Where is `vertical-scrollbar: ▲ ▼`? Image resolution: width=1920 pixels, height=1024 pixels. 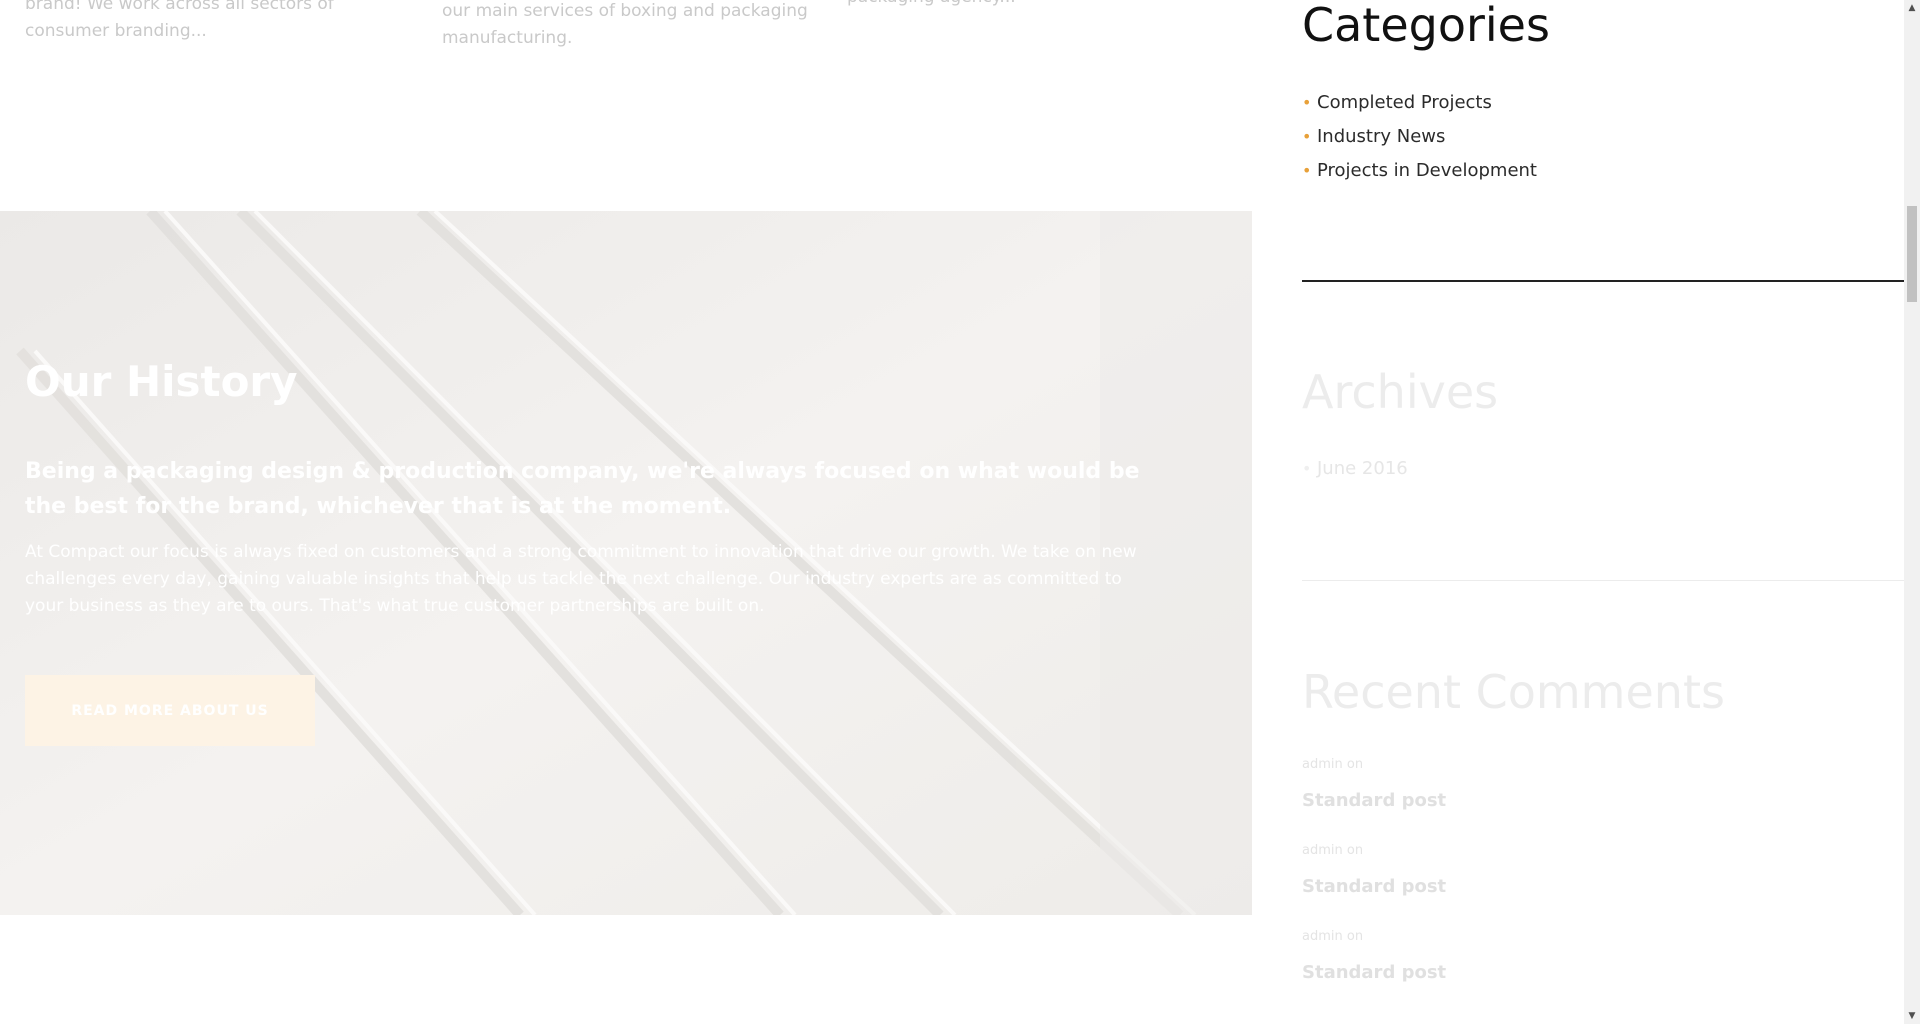
vertical-scrollbar: ▲ ▼ is located at coordinates (1912, 512).